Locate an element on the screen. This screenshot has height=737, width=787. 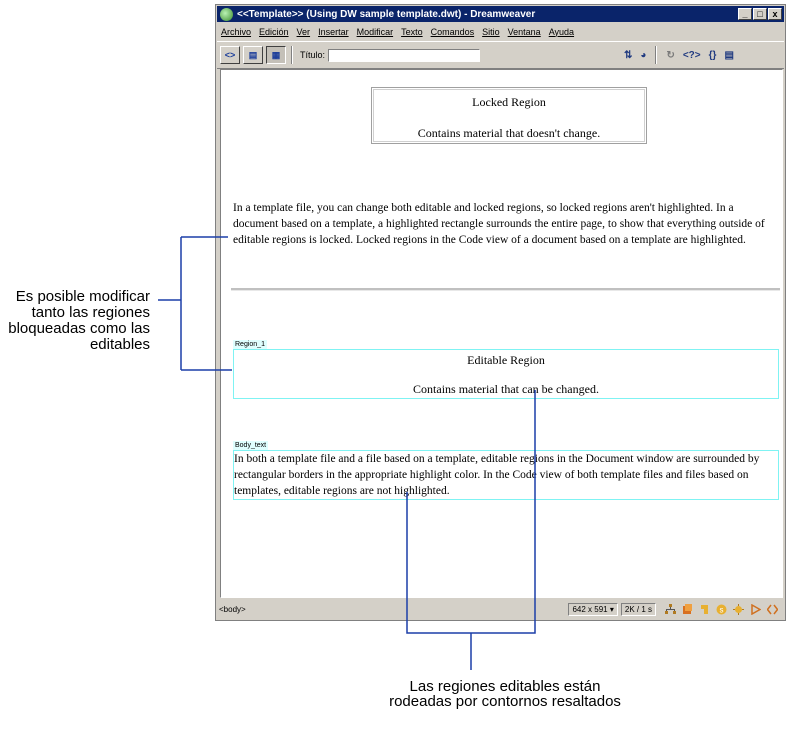
bottom-callout-line is located at coordinates (471, 530).